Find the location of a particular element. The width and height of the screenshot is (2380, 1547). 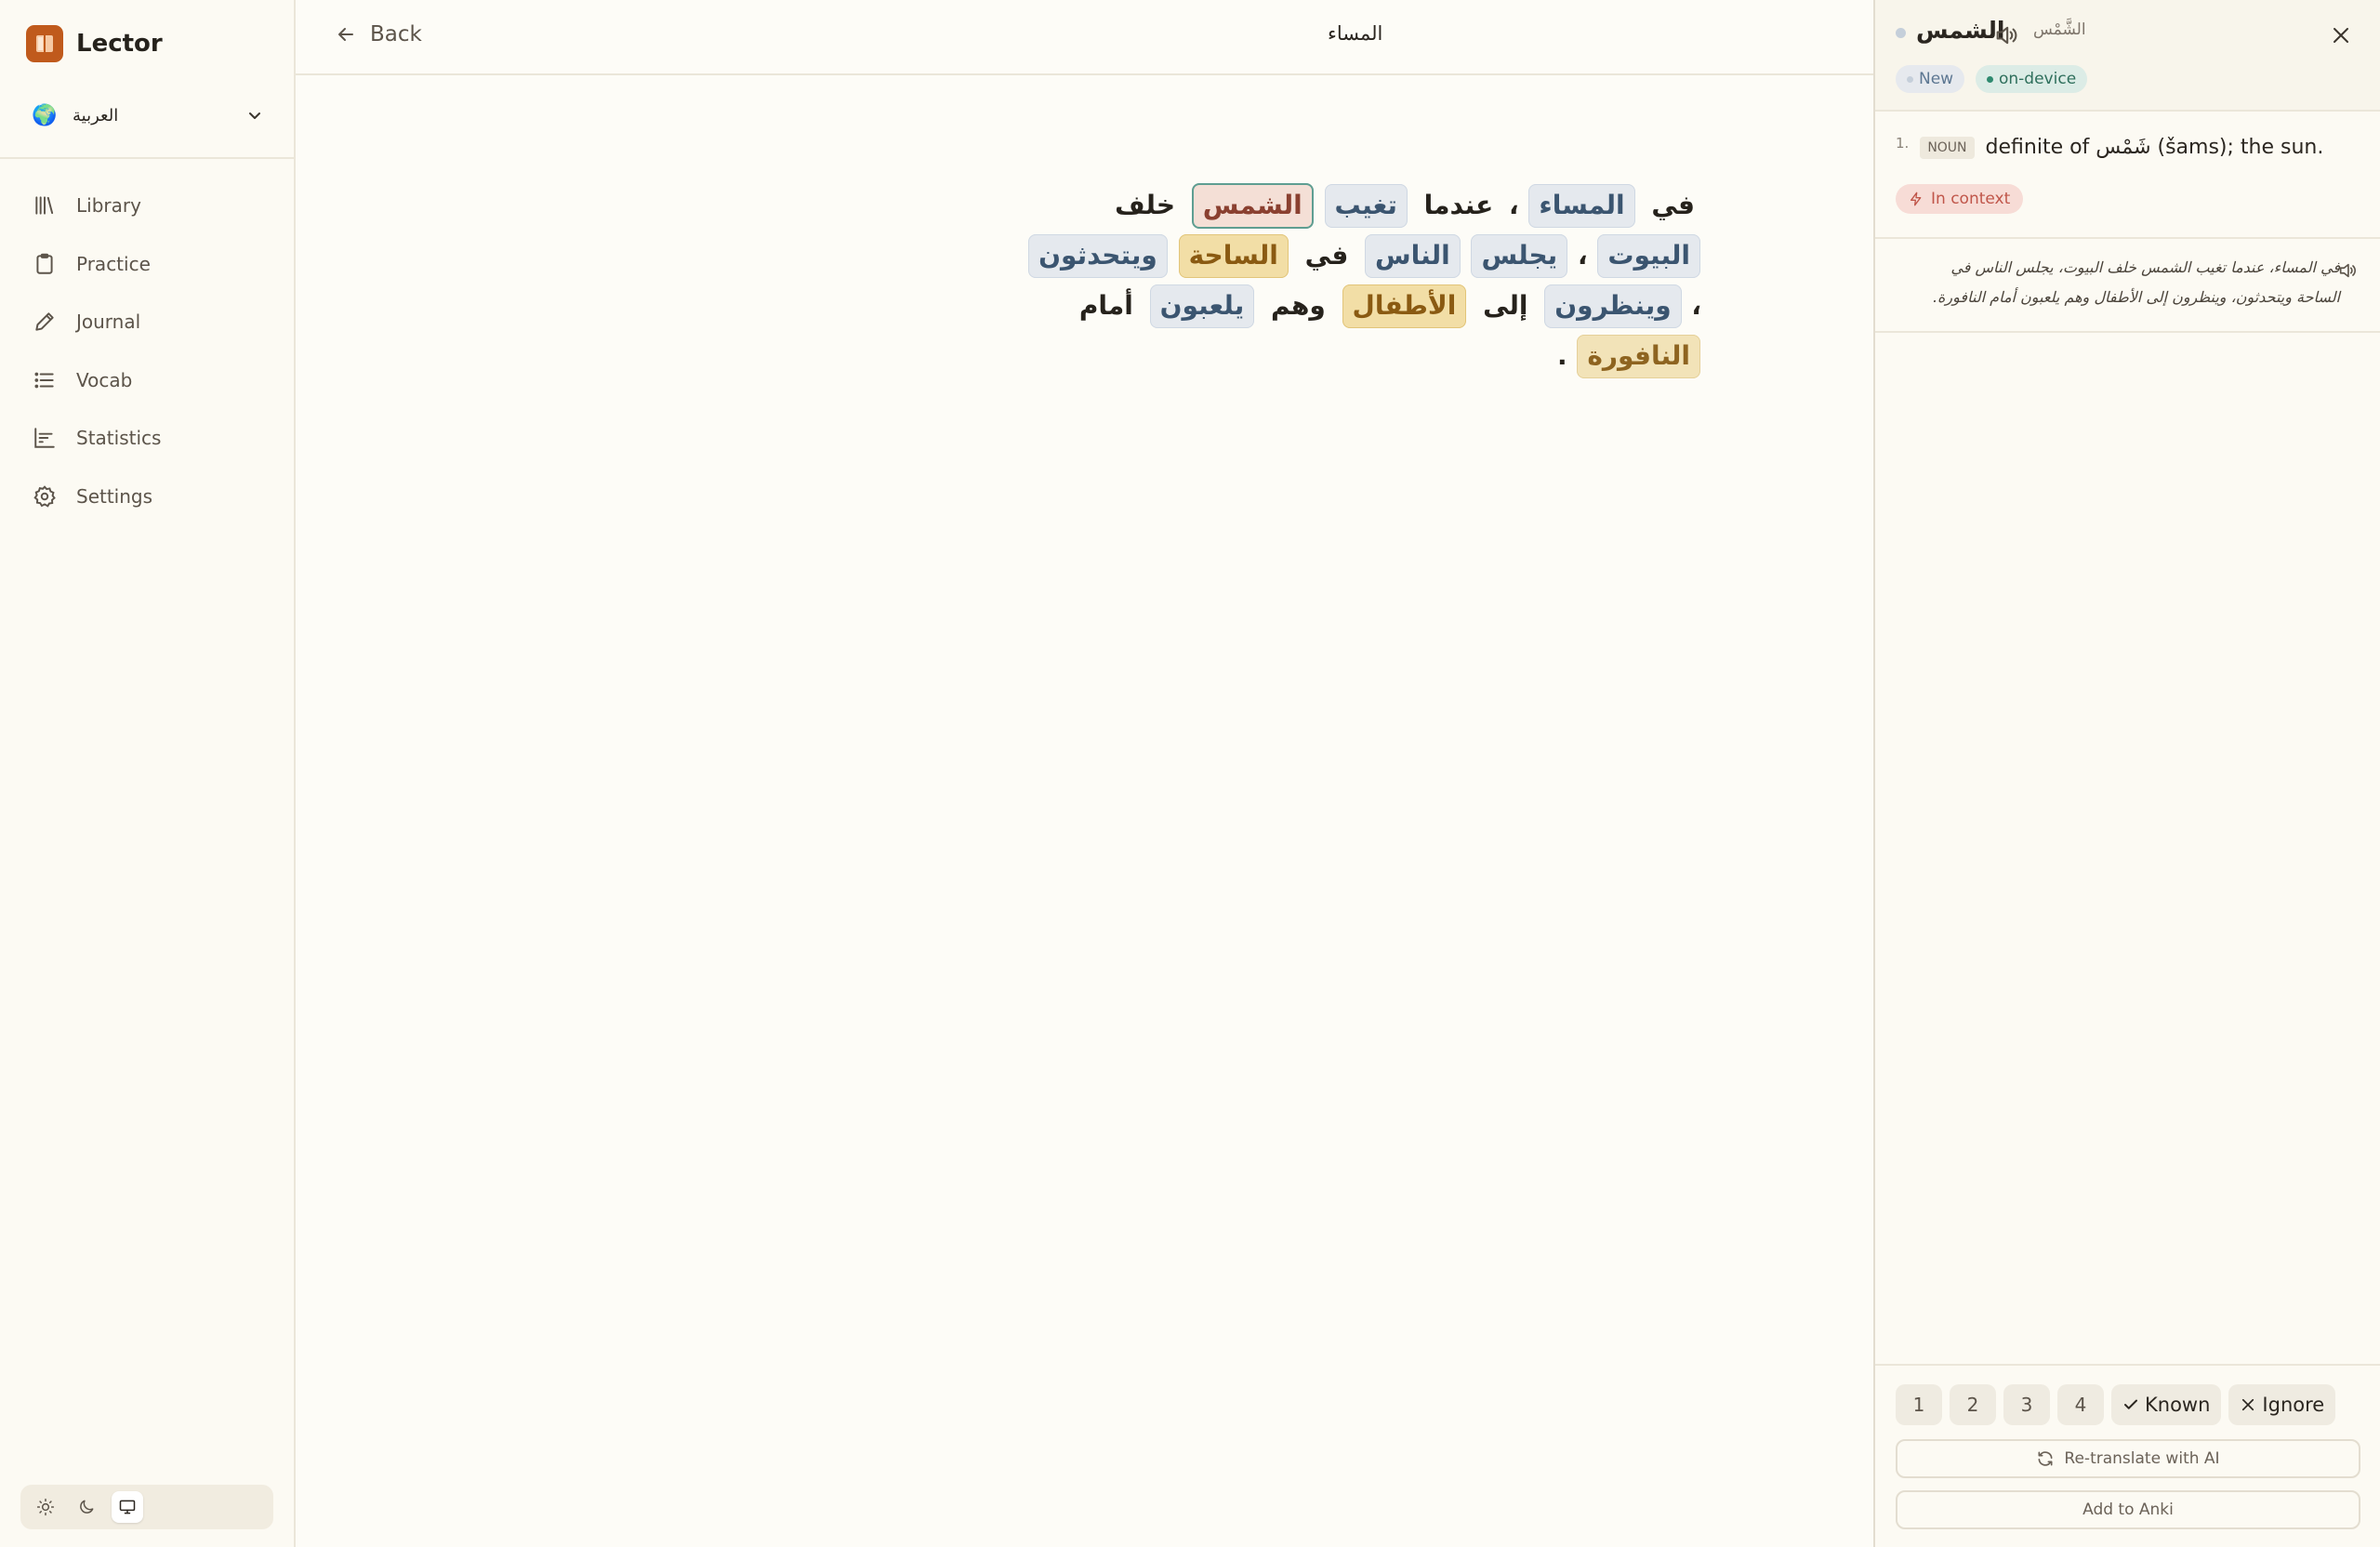

status-dot-icon is located at coordinates (1910, 79).